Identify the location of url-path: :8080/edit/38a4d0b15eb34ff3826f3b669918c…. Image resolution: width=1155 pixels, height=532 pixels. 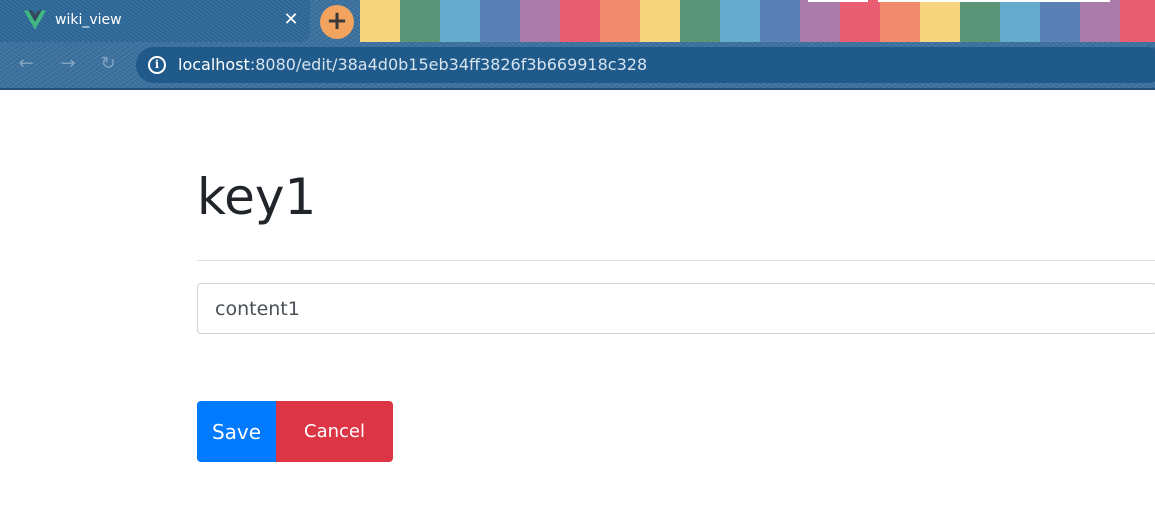
(448, 64).